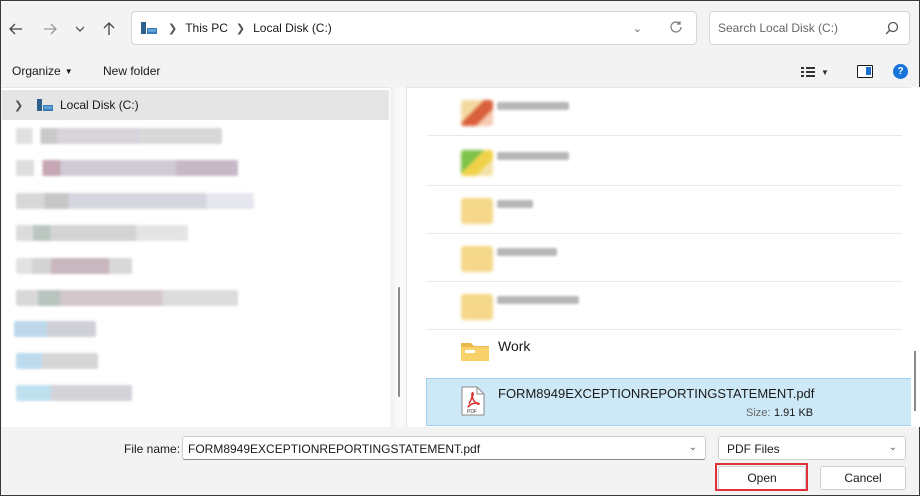  I want to click on nav-item-local-disk: ❯ Local Disk (C:), so click(195, 105).